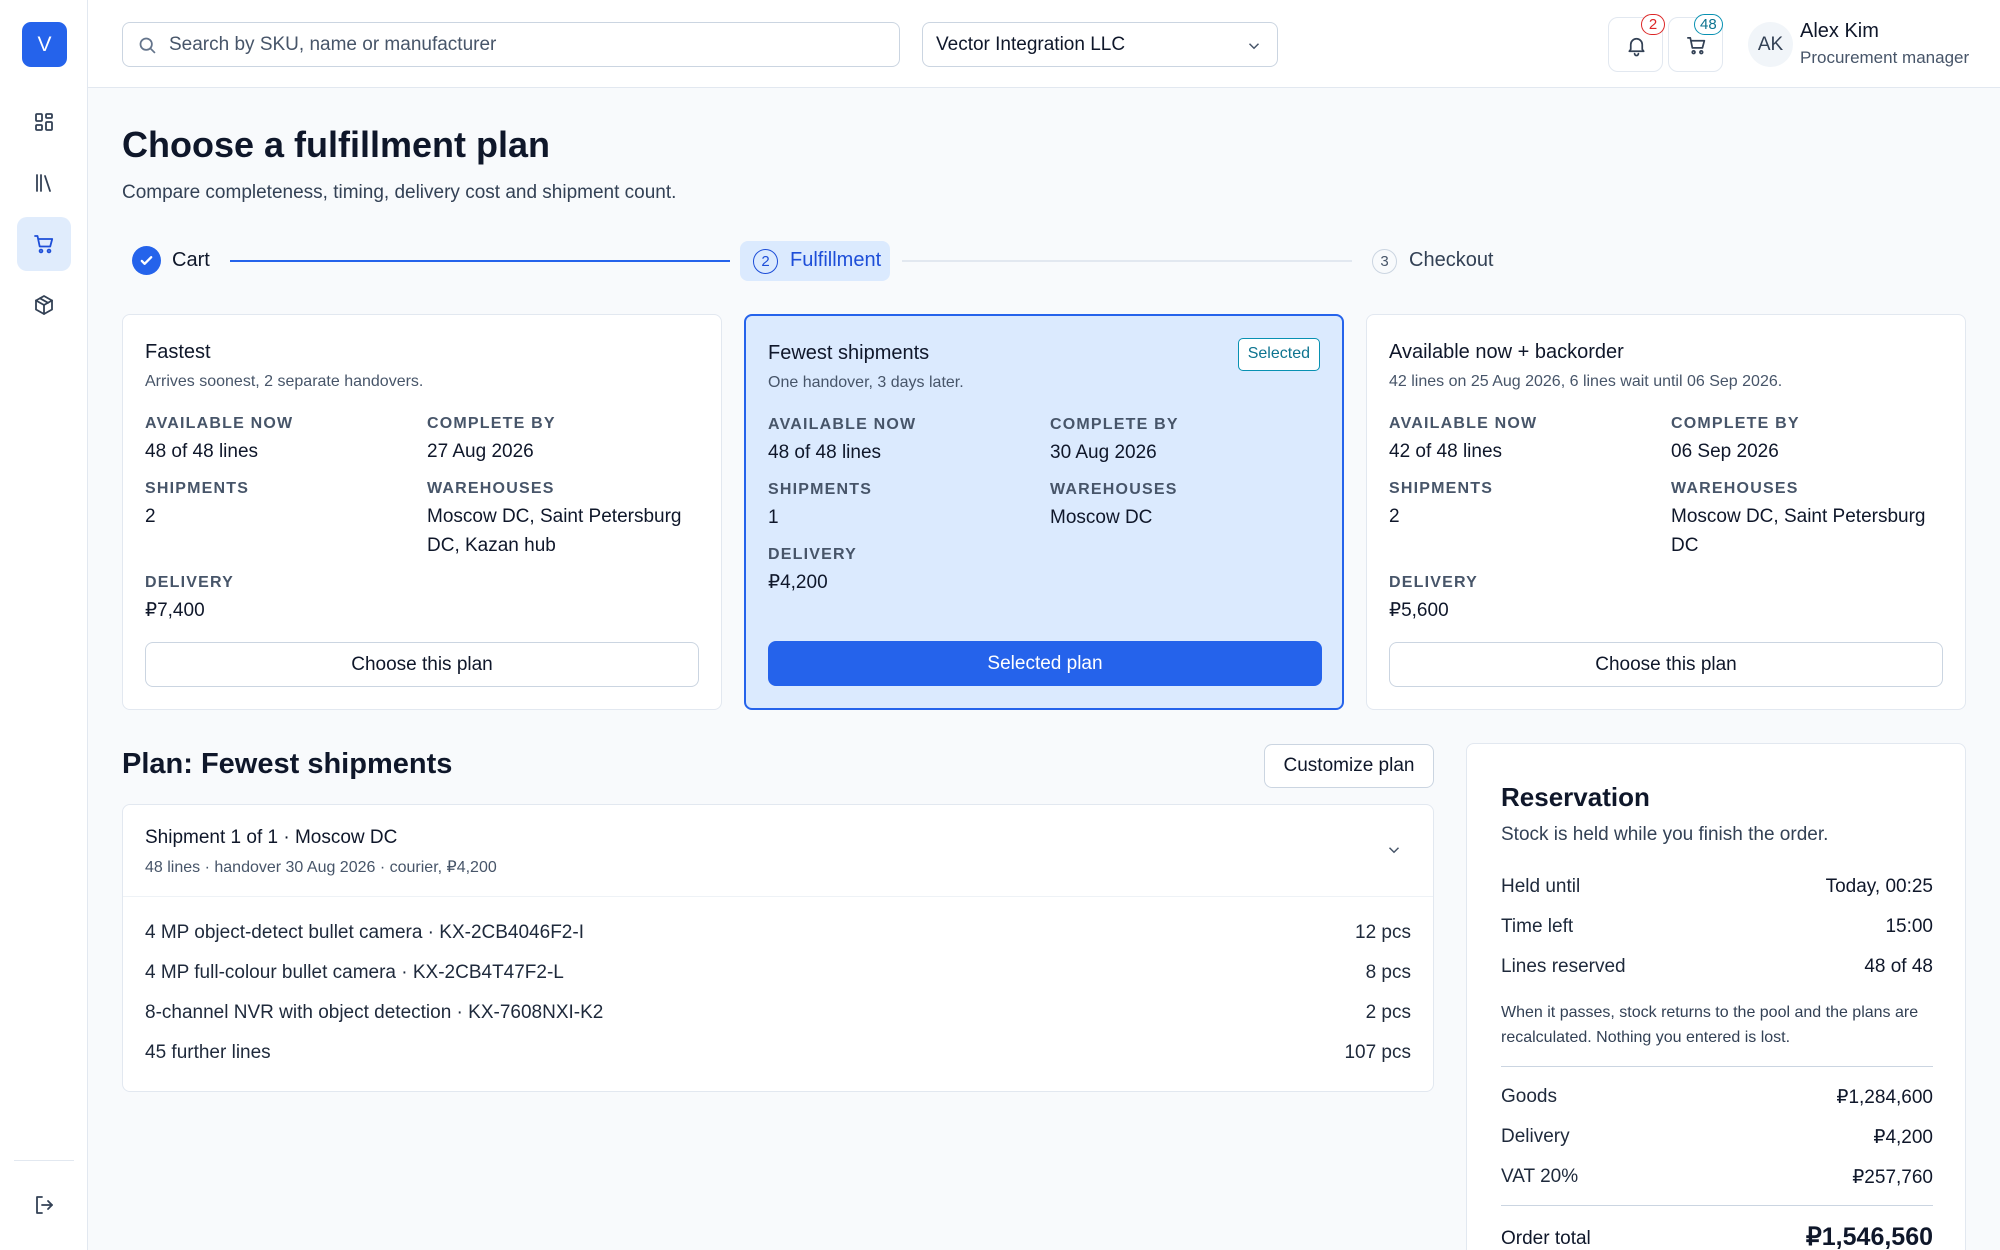 This screenshot has width=2000, height=1250. What do you see at coordinates (44, 1160) in the screenshot?
I see `sidebar-divider` at bounding box center [44, 1160].